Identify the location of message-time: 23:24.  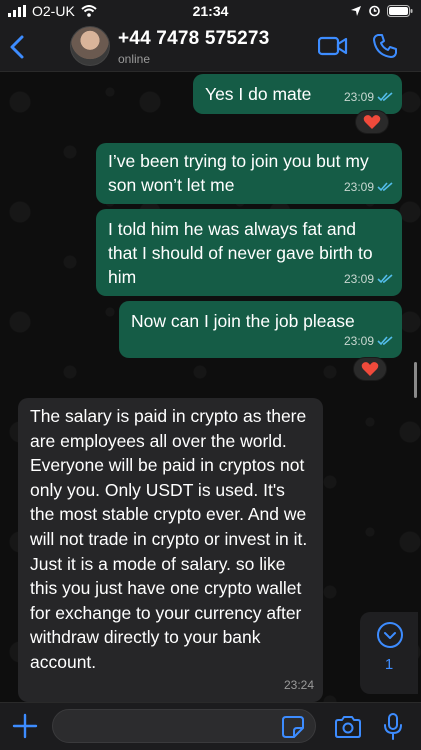
(298, 685).